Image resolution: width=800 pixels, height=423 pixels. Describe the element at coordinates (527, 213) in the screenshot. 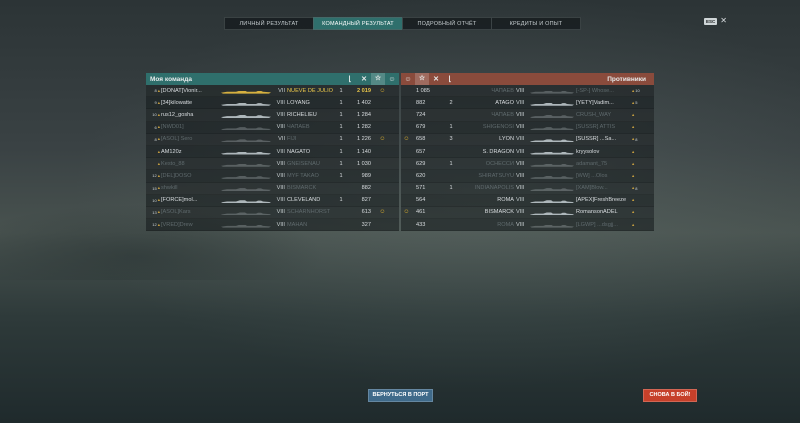

I see `enemy-player-row: ☺ 461 BISMARCK VIII RomansonADEL ▴` at that location.